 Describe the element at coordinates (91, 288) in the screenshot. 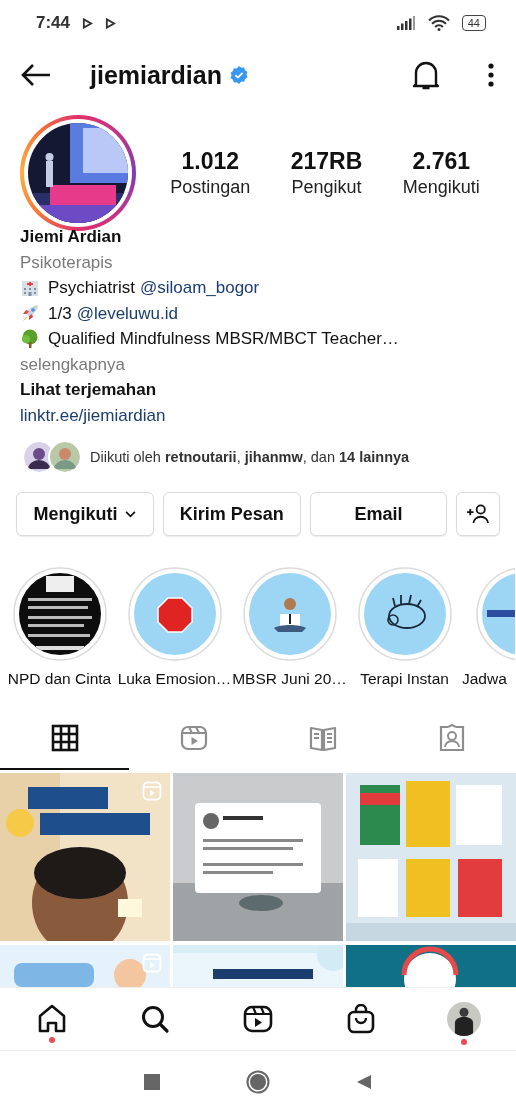

I see `bio-text: Psychiatrist` at that location.